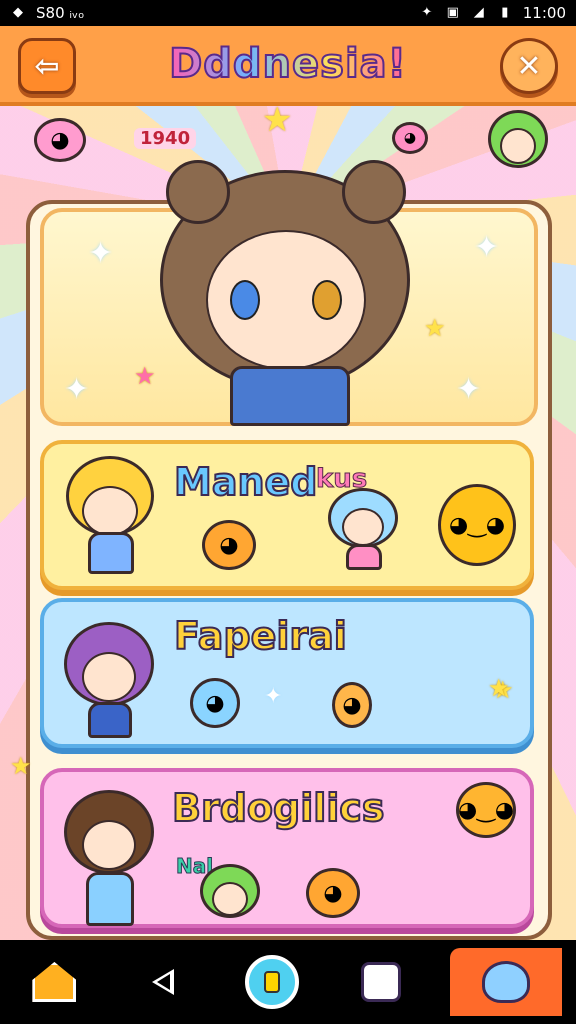 This screenshot has height=1024, width=576. I want to click on bear-icon: ◕‿◕, so click(486, 810).